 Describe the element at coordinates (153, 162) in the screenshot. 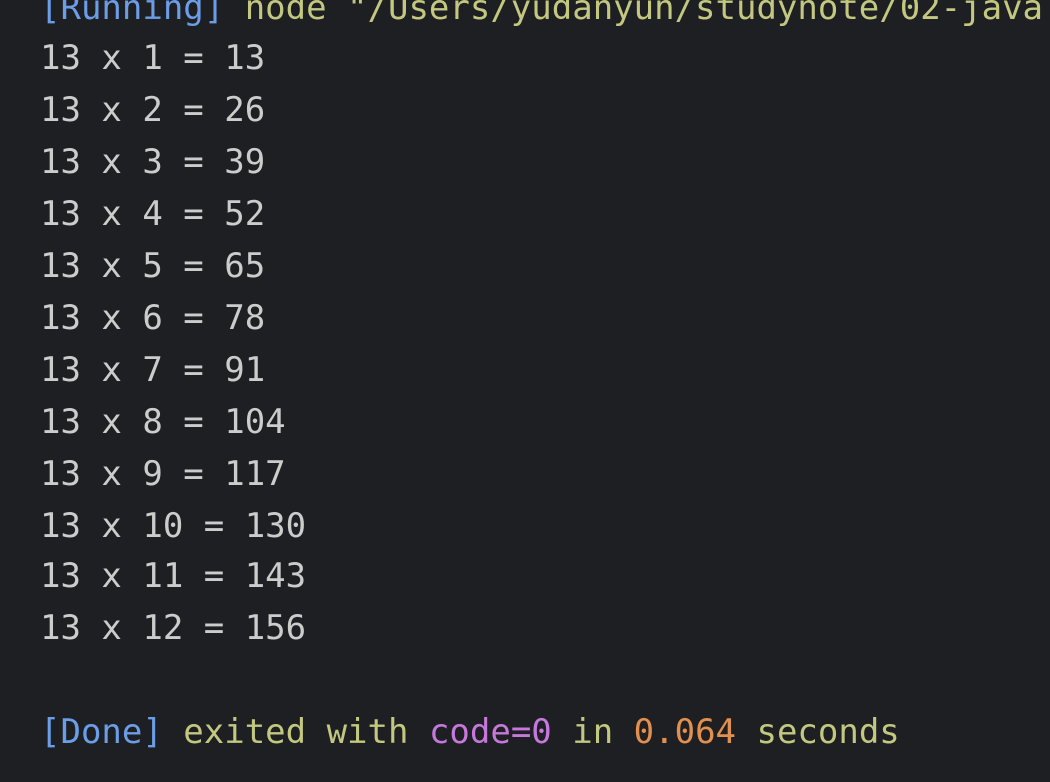

I see `output-line: 13 x 3 = 39` at that location.